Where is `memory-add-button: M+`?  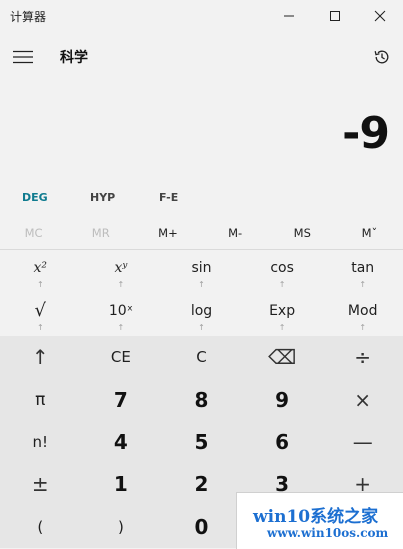
memory-add-button: M+ is located at coordinates (167, 233).